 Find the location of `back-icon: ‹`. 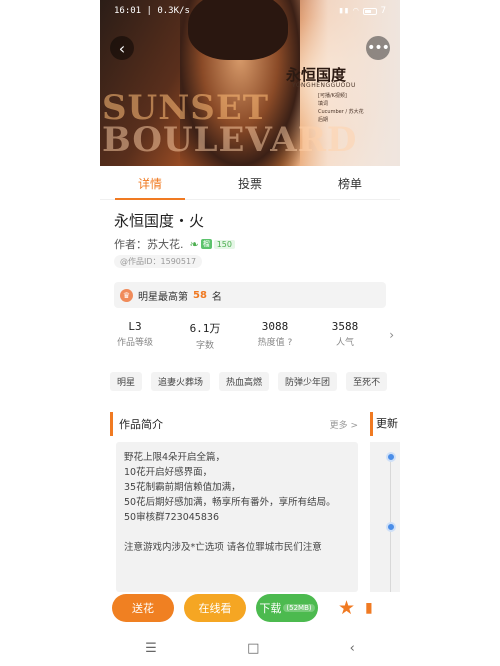

back-icon: ‹ is located at coordinates (352, 648).